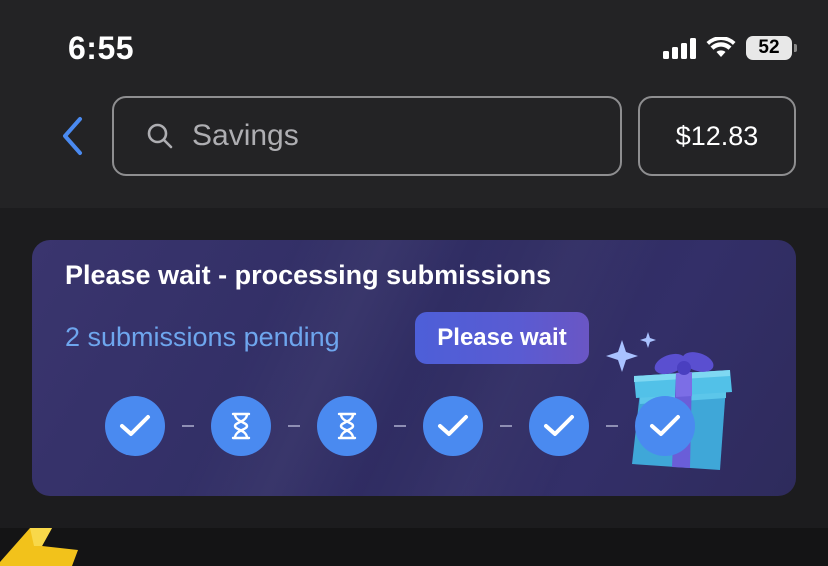  What do you see at coordinates (160, 136) in the screenshot?
I see `search-icon` at bounding box center [160, 136].